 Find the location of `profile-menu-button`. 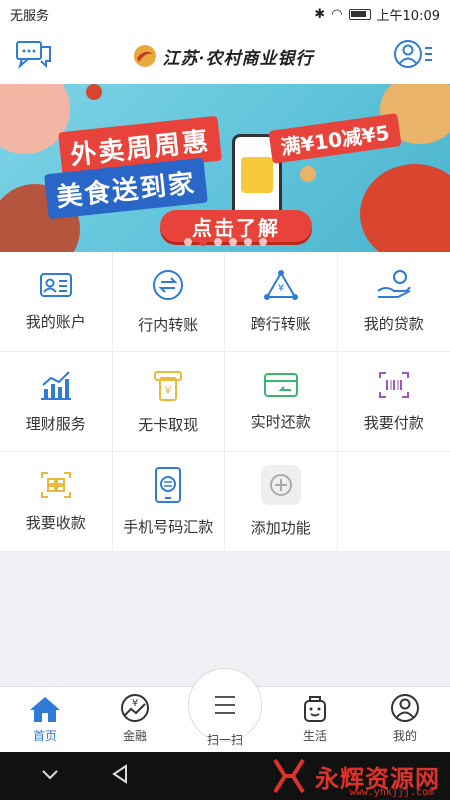

profile-menu-button is located at coordinates (413, 56).